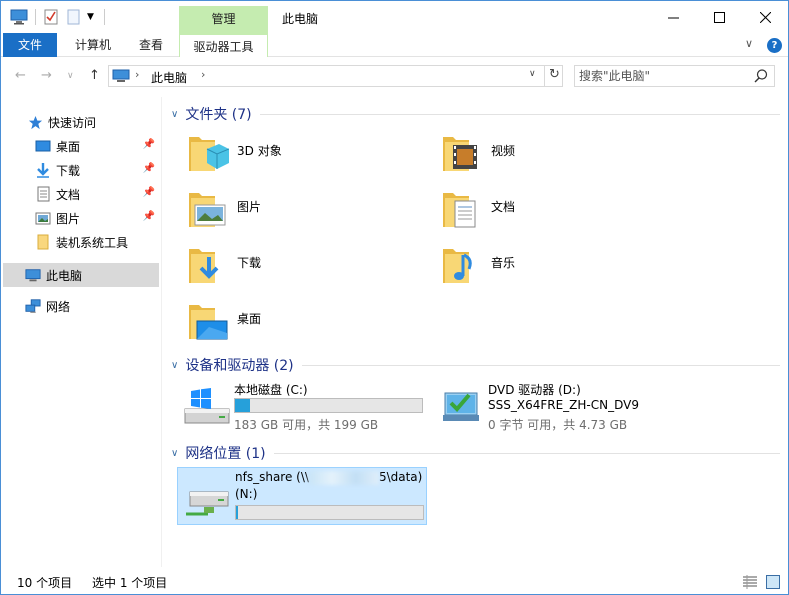 This screenshot has width=789, height=595. What do you see at coordinates (503, 263) in the screenshot?
I see `item-label: 音乐` at bounding box center [503, 263].